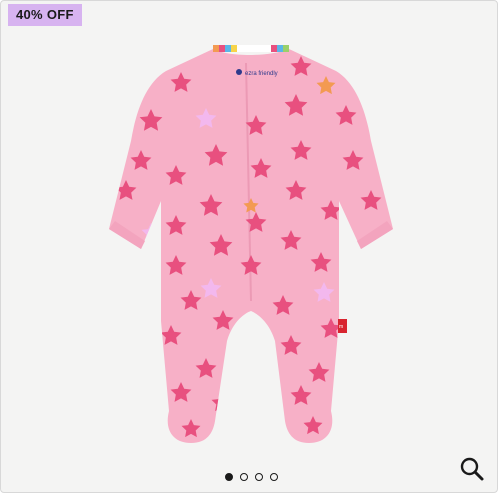 This screenshot has height=500, width=500. I want to click on svg-text: ezra friendly, so click(261, 74).